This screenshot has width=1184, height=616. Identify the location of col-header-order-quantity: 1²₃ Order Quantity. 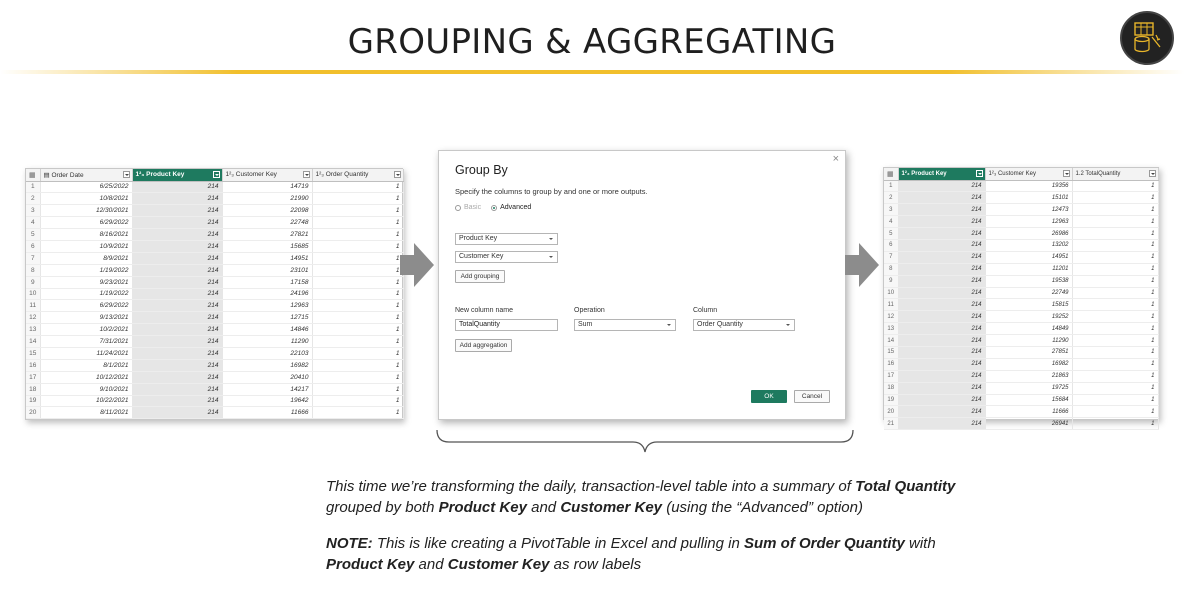
(358, 175).